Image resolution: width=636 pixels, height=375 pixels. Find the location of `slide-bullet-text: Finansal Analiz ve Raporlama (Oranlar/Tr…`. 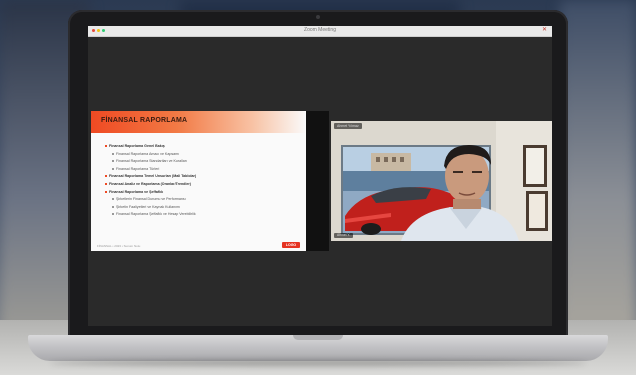

slide-bullet-text: Finansal Analiz ve Raporlama (Oranlar/Tr… is located at coordinates (150, 183).